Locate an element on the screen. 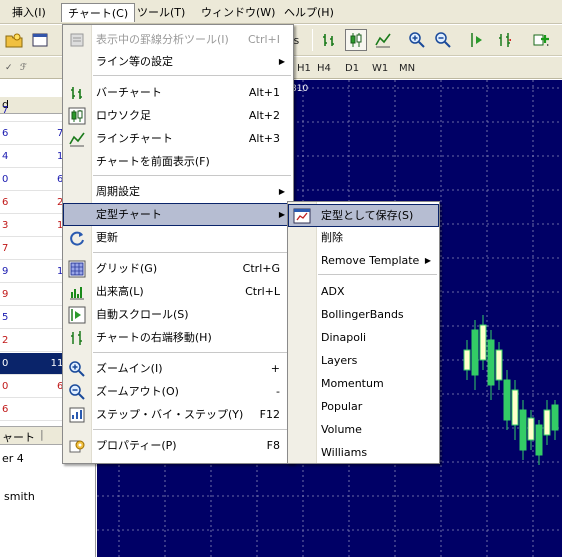  chart-menu-item-10: 出来高(L) Ctrl+L is located at coordinates (178, 291).